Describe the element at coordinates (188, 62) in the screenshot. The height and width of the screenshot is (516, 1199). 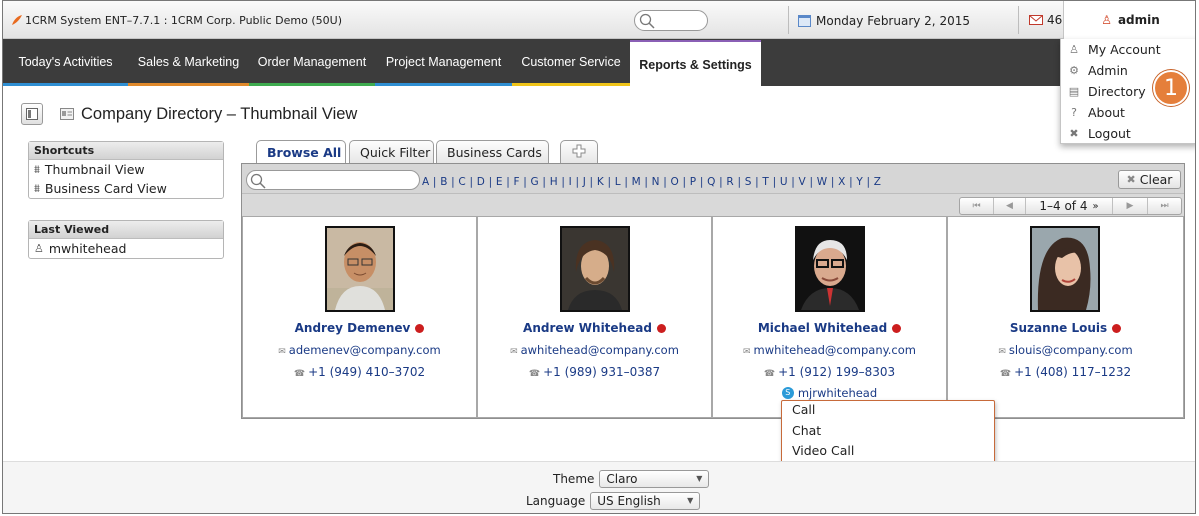
I see `nav-sales-marketing: Sales & Marketing` at that location.